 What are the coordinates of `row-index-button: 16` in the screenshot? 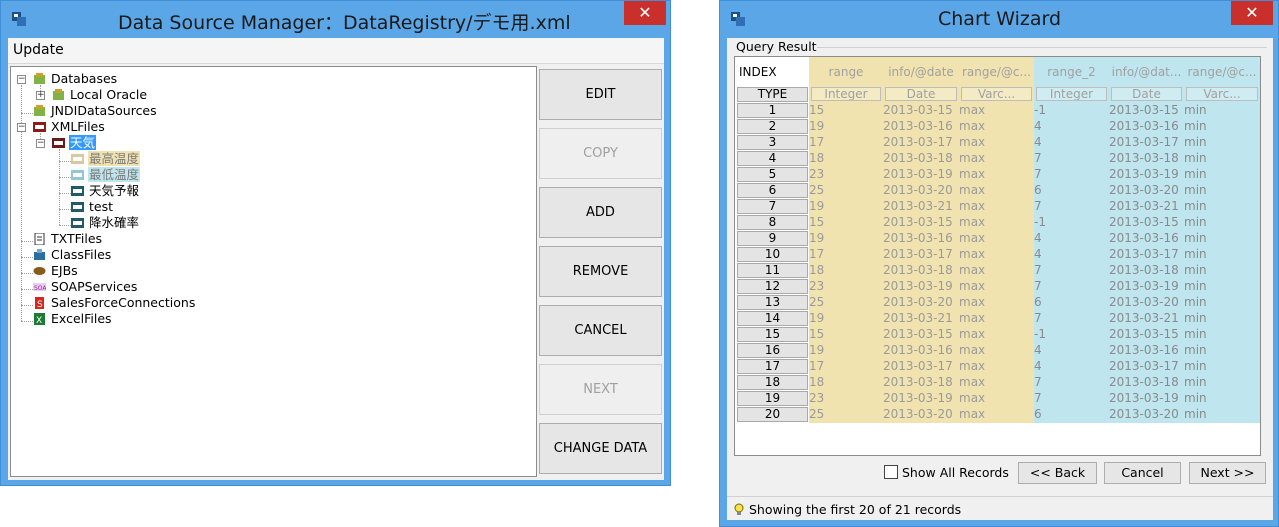 It's located at (772, 350).